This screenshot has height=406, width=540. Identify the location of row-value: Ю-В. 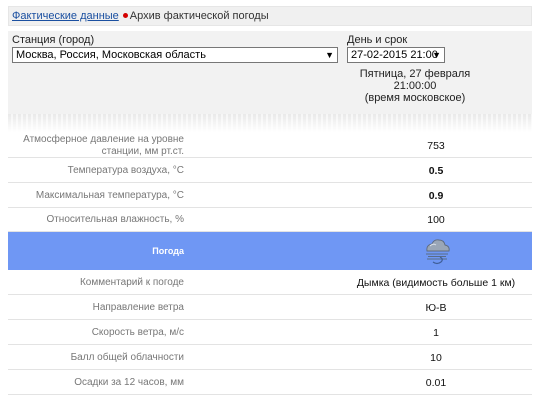
(436, 308).